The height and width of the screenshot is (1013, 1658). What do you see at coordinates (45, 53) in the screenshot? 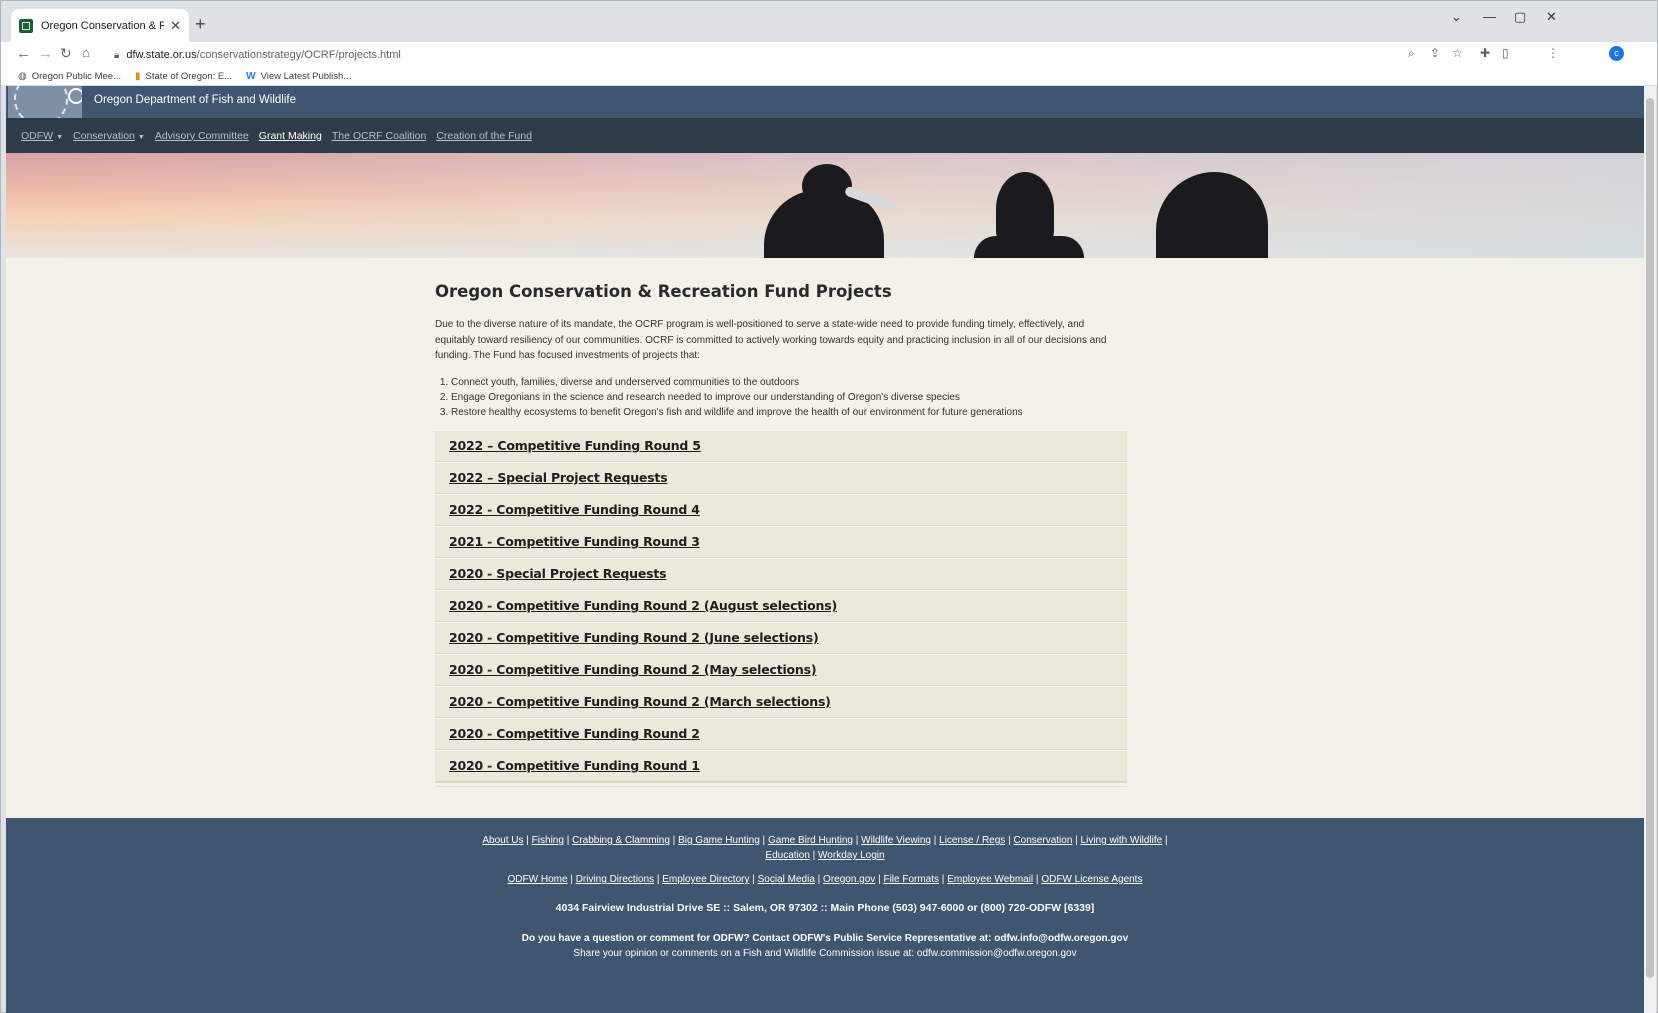
I see `forward-icon: →` at bounding box center [45, 53].